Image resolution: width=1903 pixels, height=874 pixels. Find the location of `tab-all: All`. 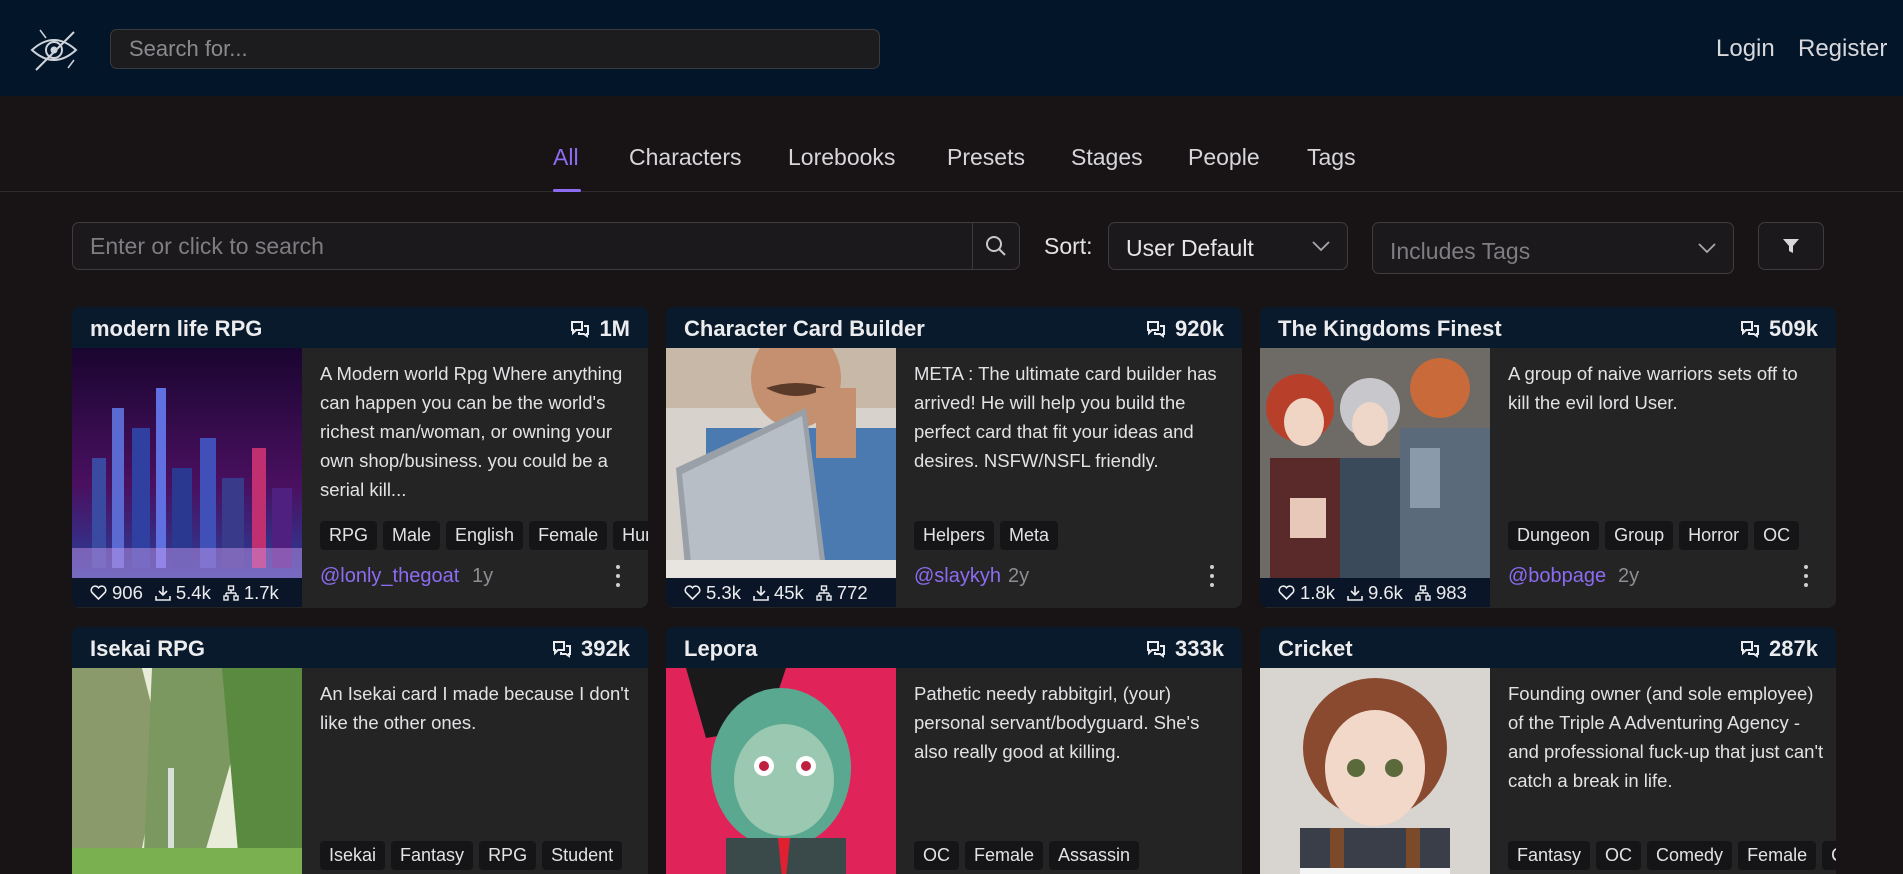

tab-all: All is located at coordinates (566, 157).